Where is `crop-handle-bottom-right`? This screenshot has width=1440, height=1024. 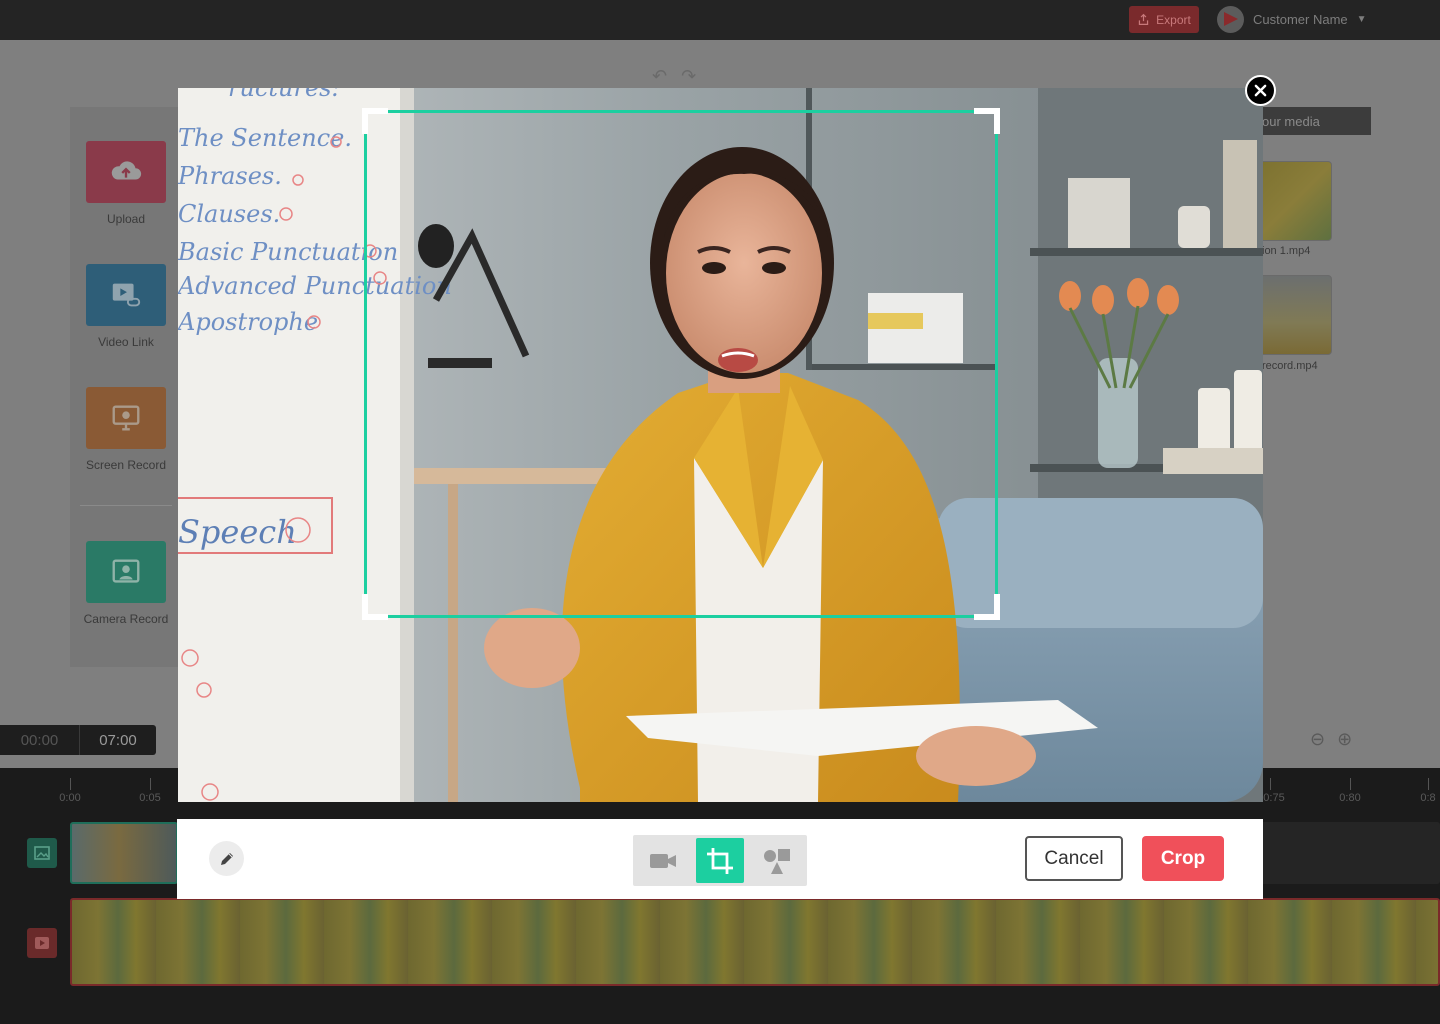
crop-handle-bottom-right is located at coordinates (987, 607).